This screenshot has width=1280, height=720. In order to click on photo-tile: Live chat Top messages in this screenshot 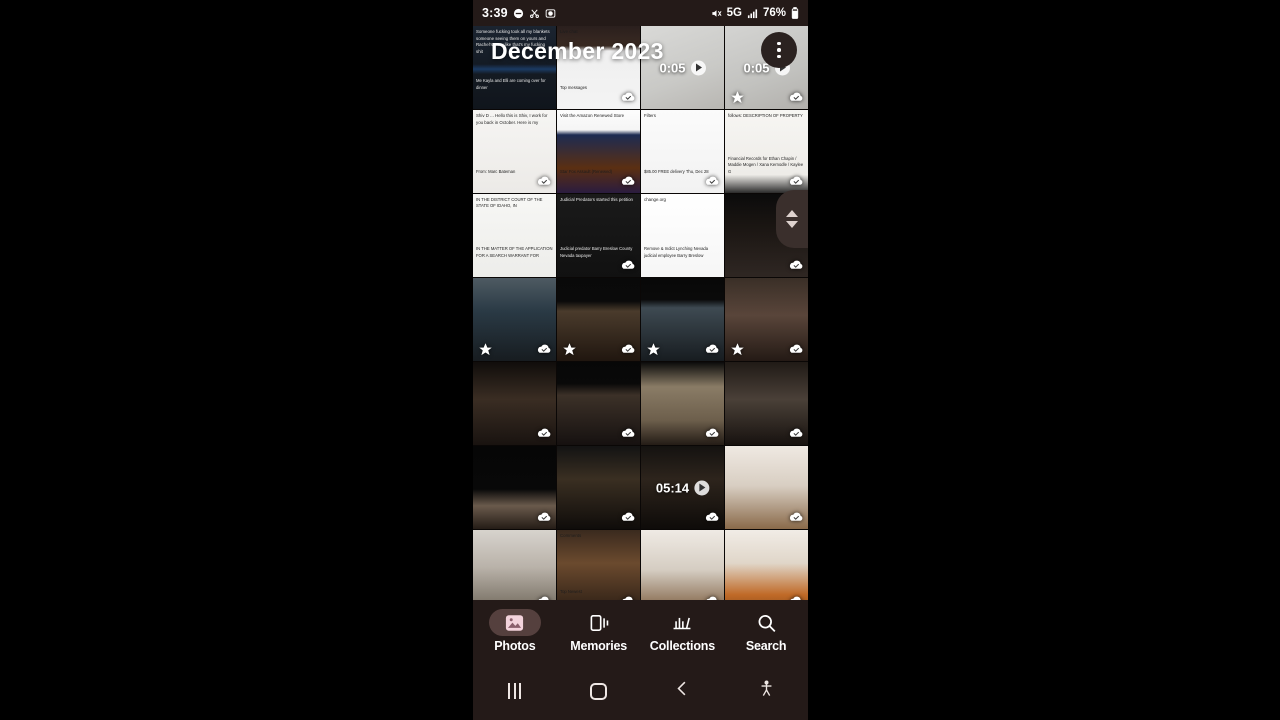, I will do `click(598, 67)`.